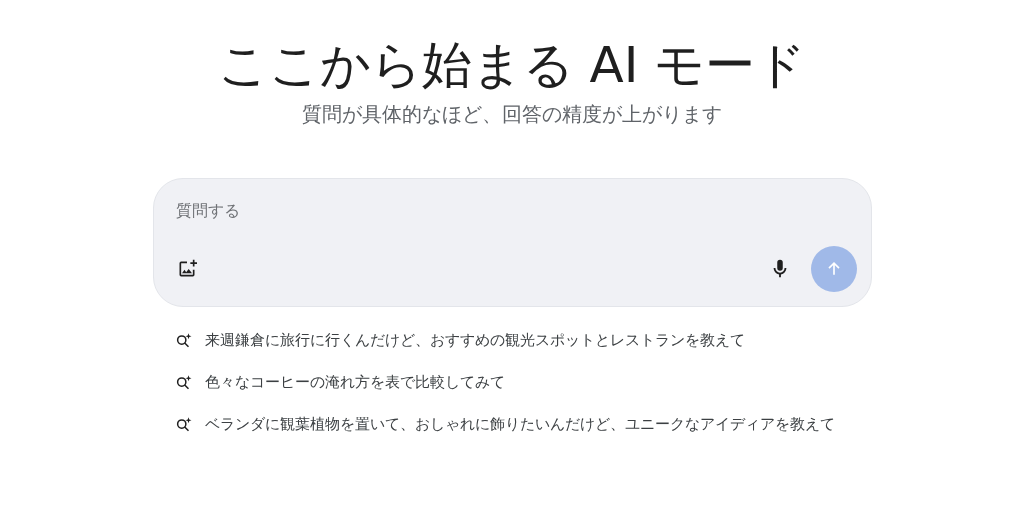 Image resolution: width=1024 pixels, height=507 pixels. I want to click on suggestion-link: 来週鎌倉に旅行に行くんだけど、おすすめの観光スポットとレストランを教えて, so click(474, 340).